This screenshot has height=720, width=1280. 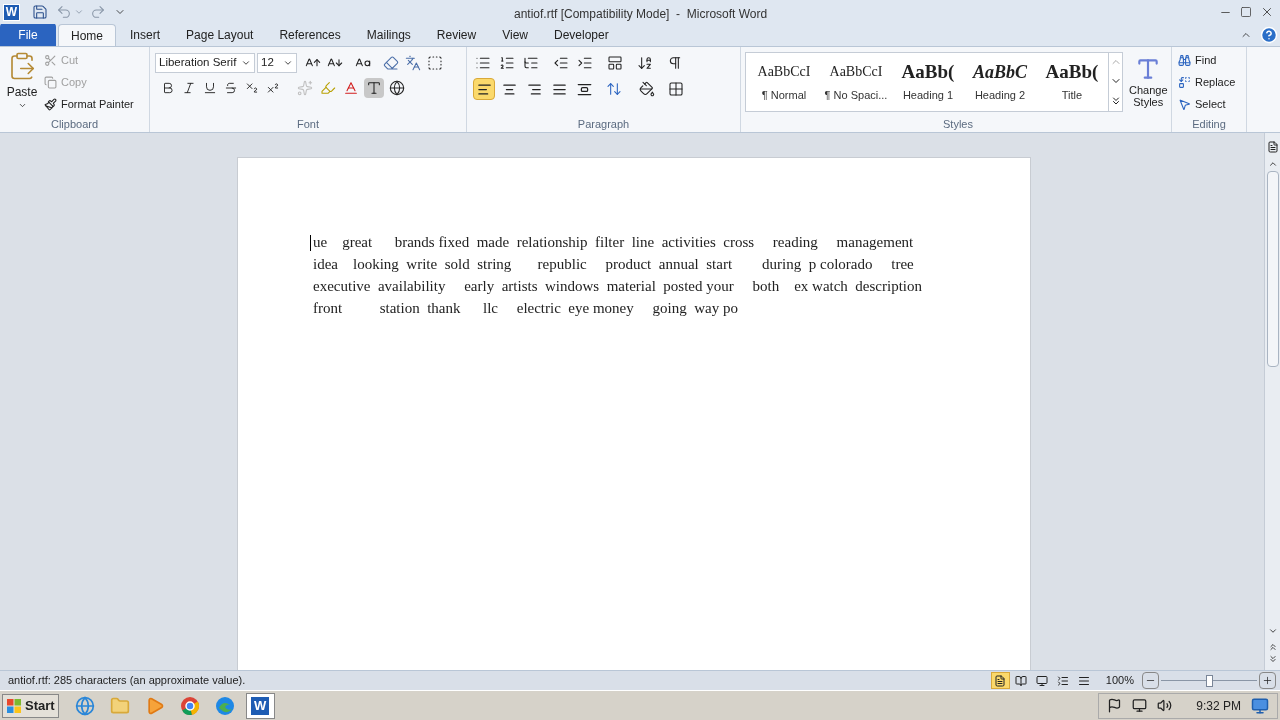 What do you see at coordinates (413, 63) in the screenshot?
I see `phonetic-guide-icon` at bounding box center [413, 63].